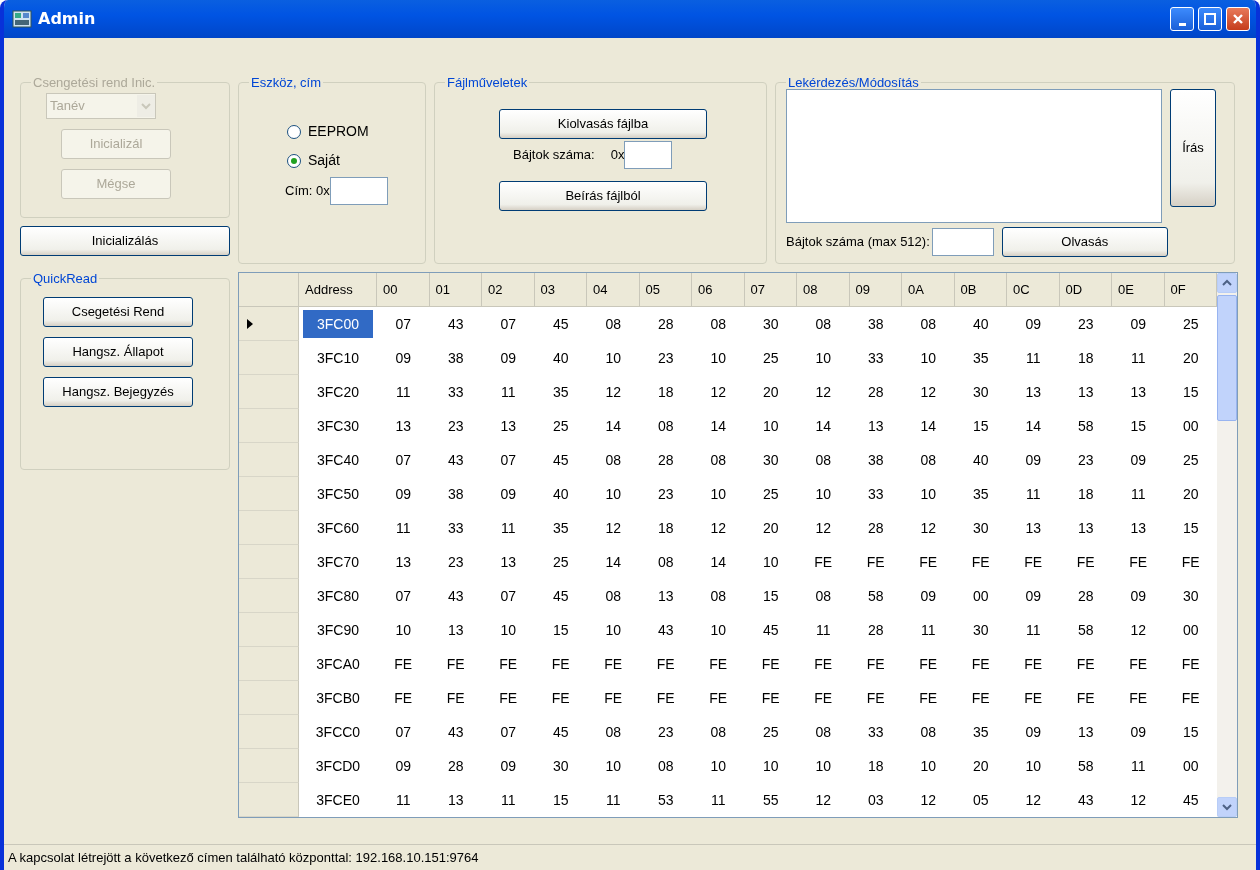  What do you see at coordinates (1210, 19) in the screenshot?
I see `maximize-button` at bounding box center [1210, 19].